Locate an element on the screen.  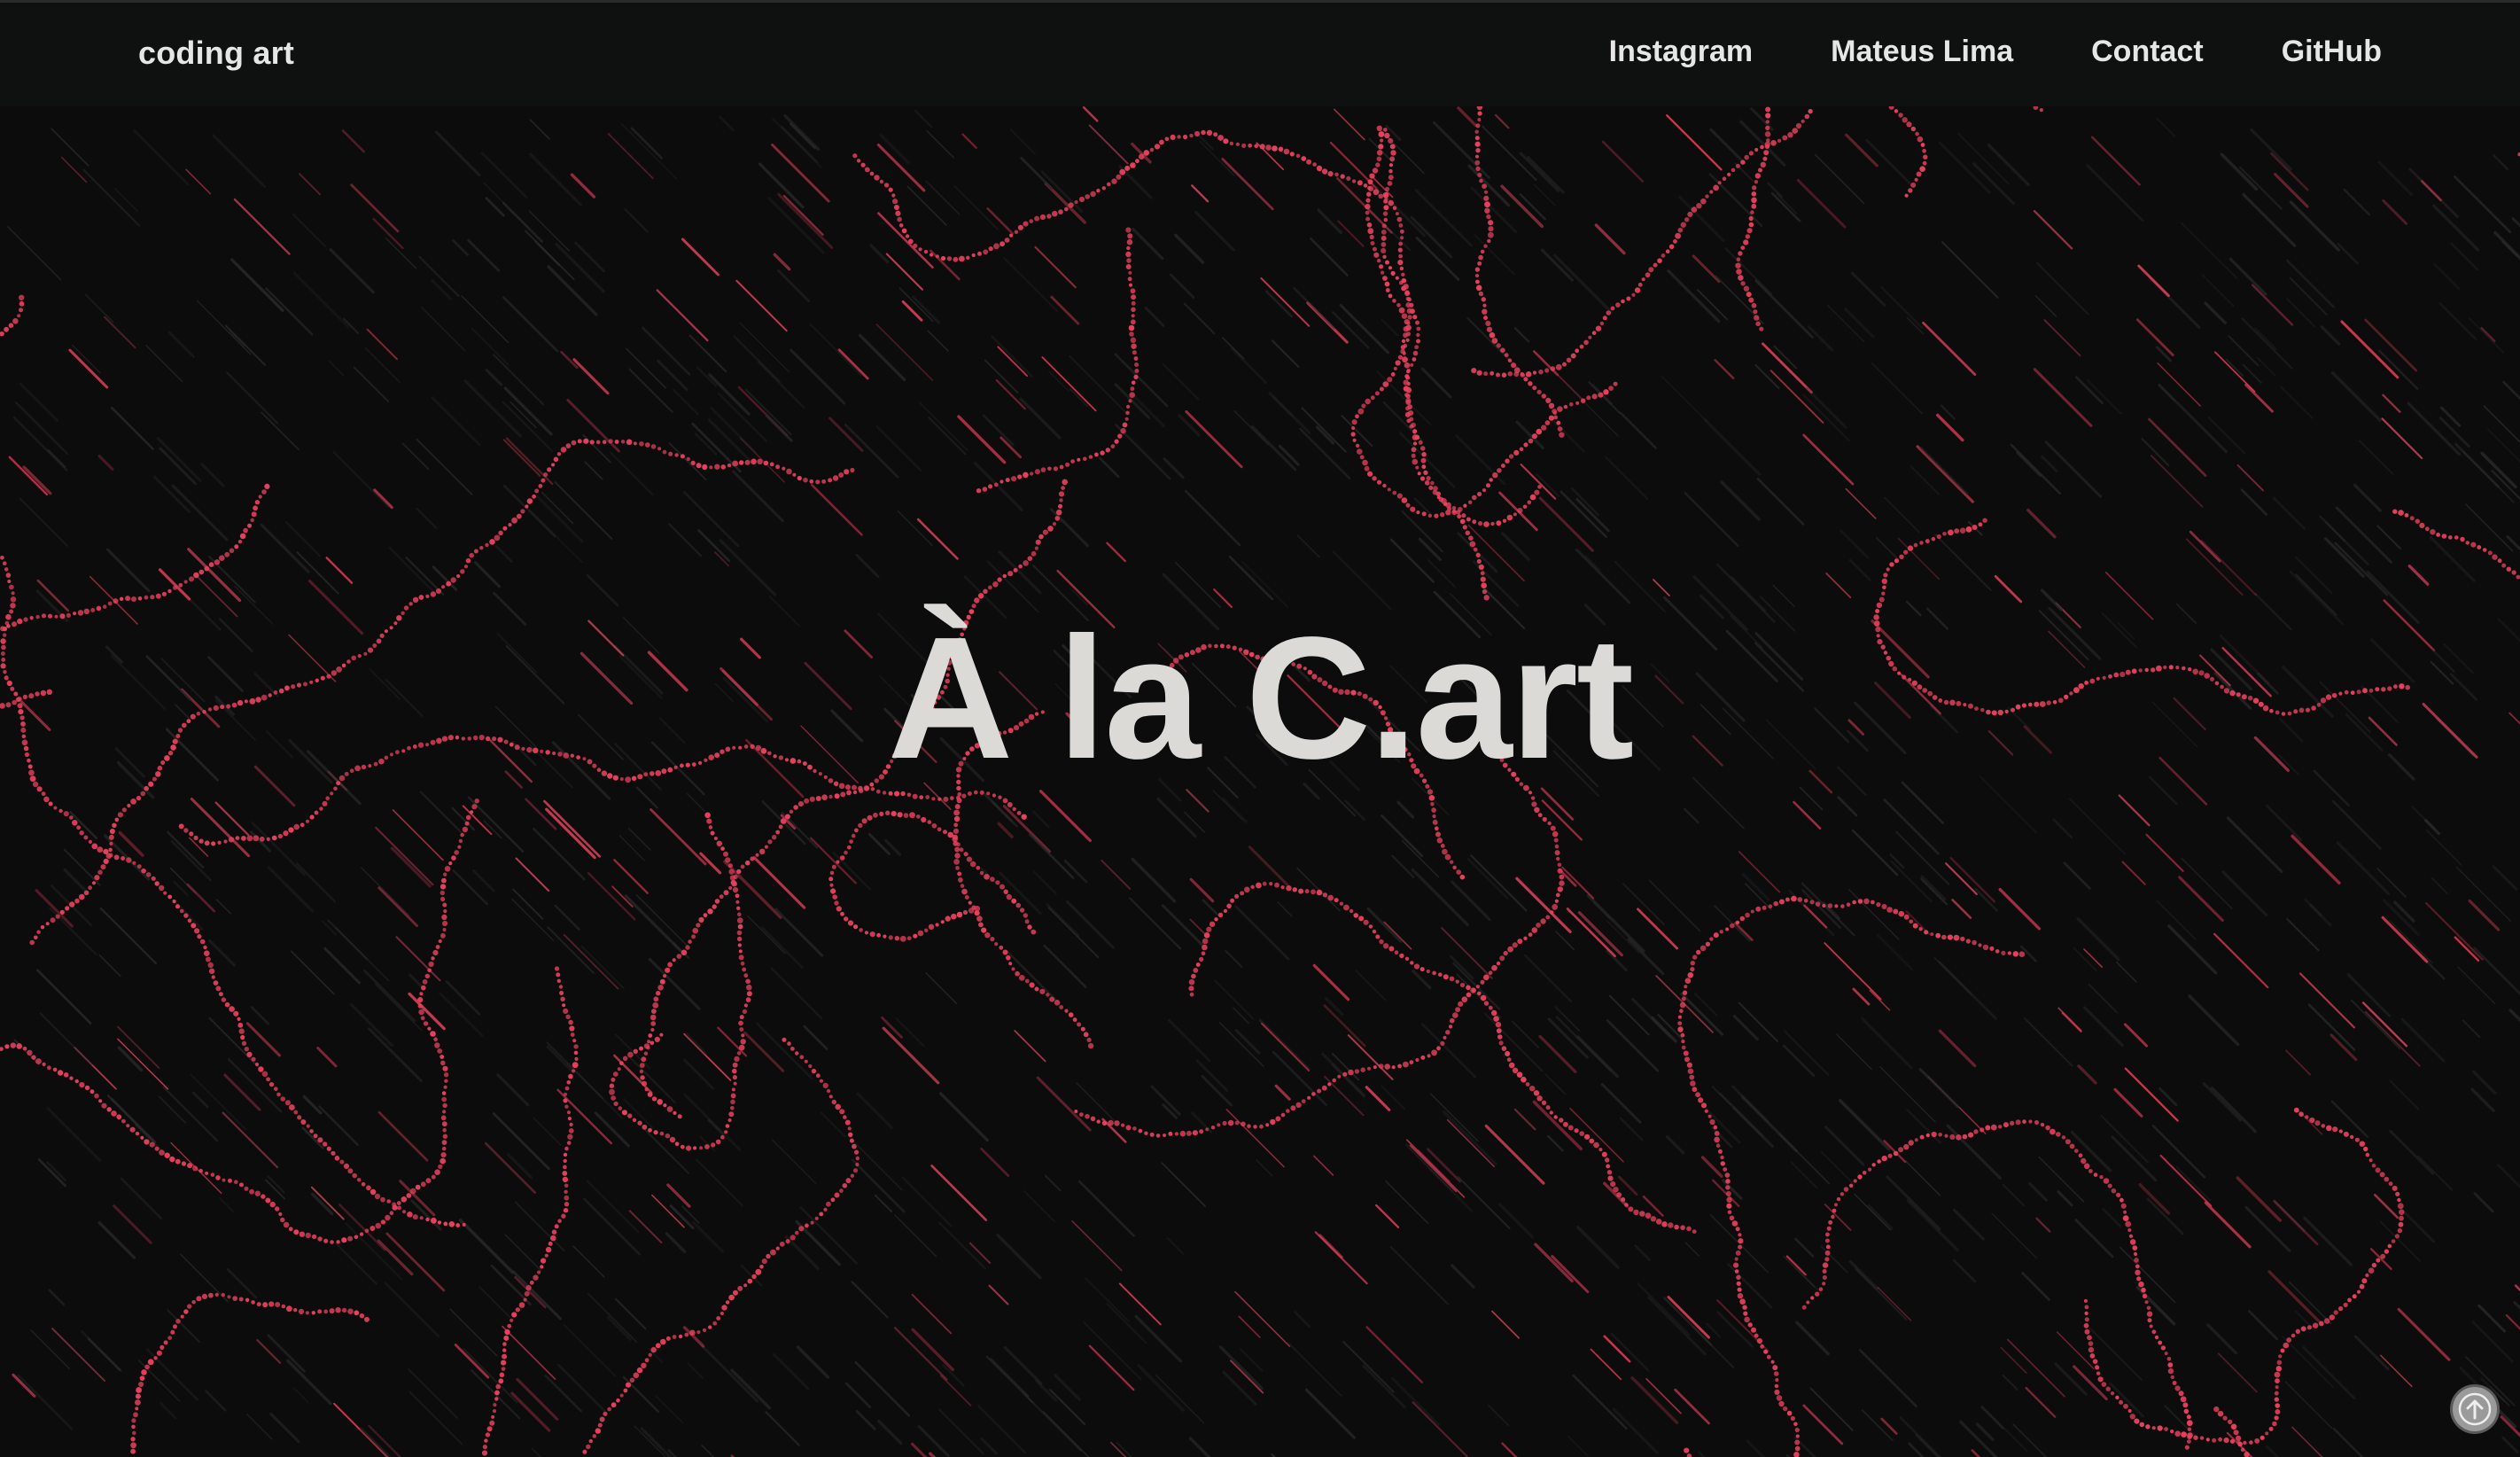
brand-link: coding art is located at coordinates (216, 53).